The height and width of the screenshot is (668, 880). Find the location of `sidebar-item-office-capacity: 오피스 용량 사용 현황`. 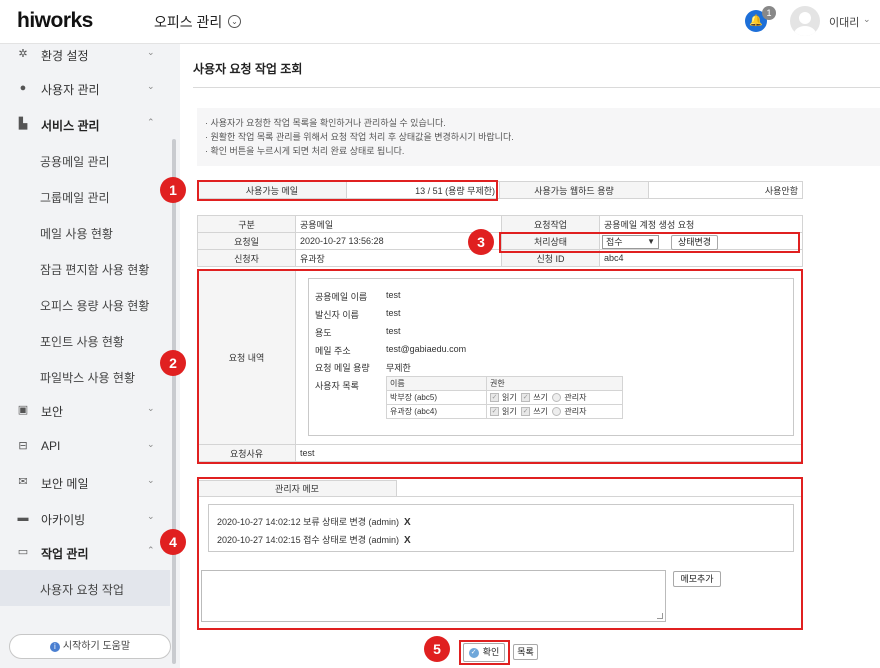

sidebar-item-office-capacity: 오피스 용량 사용 현황 is located at coordinates (85, 304).